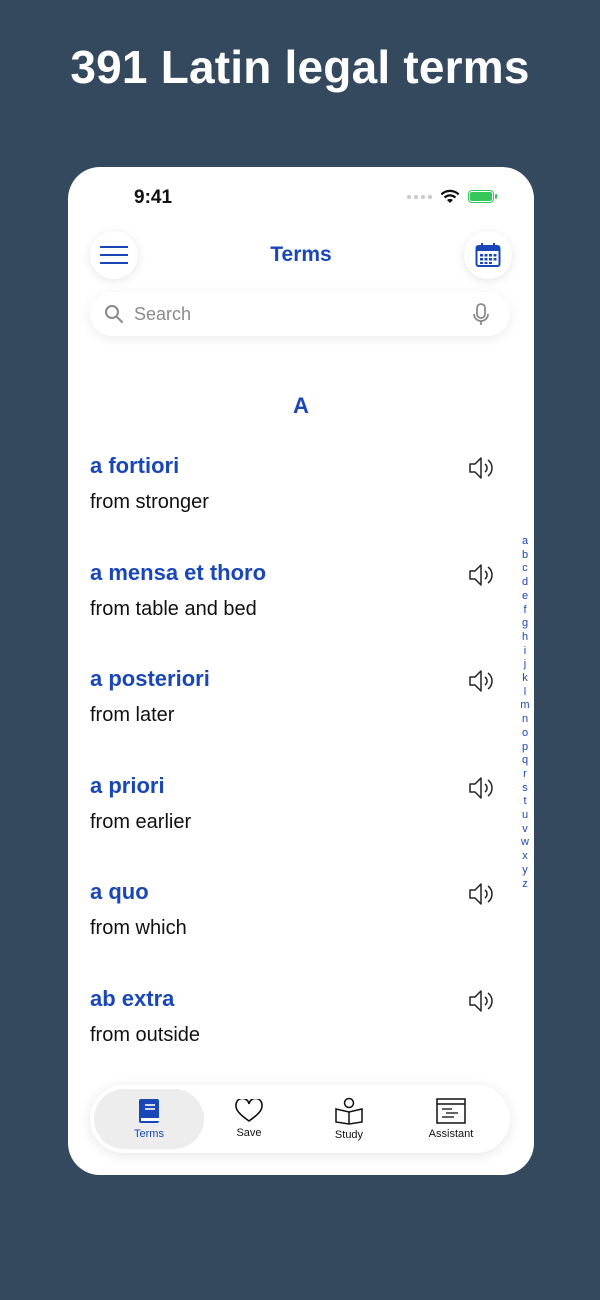 The height and width of the screenshot is (1300, 600). I want to click on battery-icon, so click(482, 196).